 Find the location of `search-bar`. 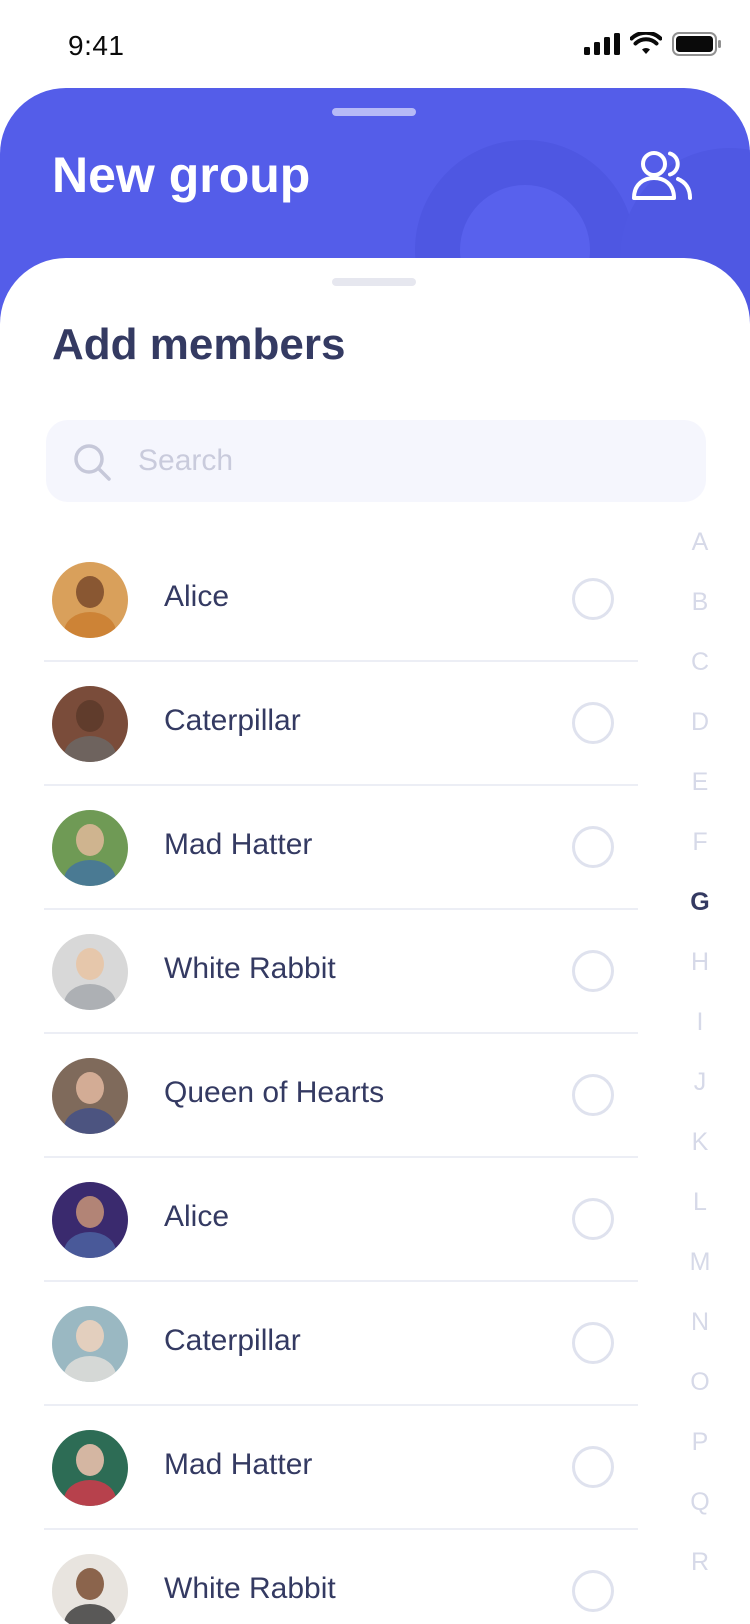

search-bar is located at coordinates (376, 461).